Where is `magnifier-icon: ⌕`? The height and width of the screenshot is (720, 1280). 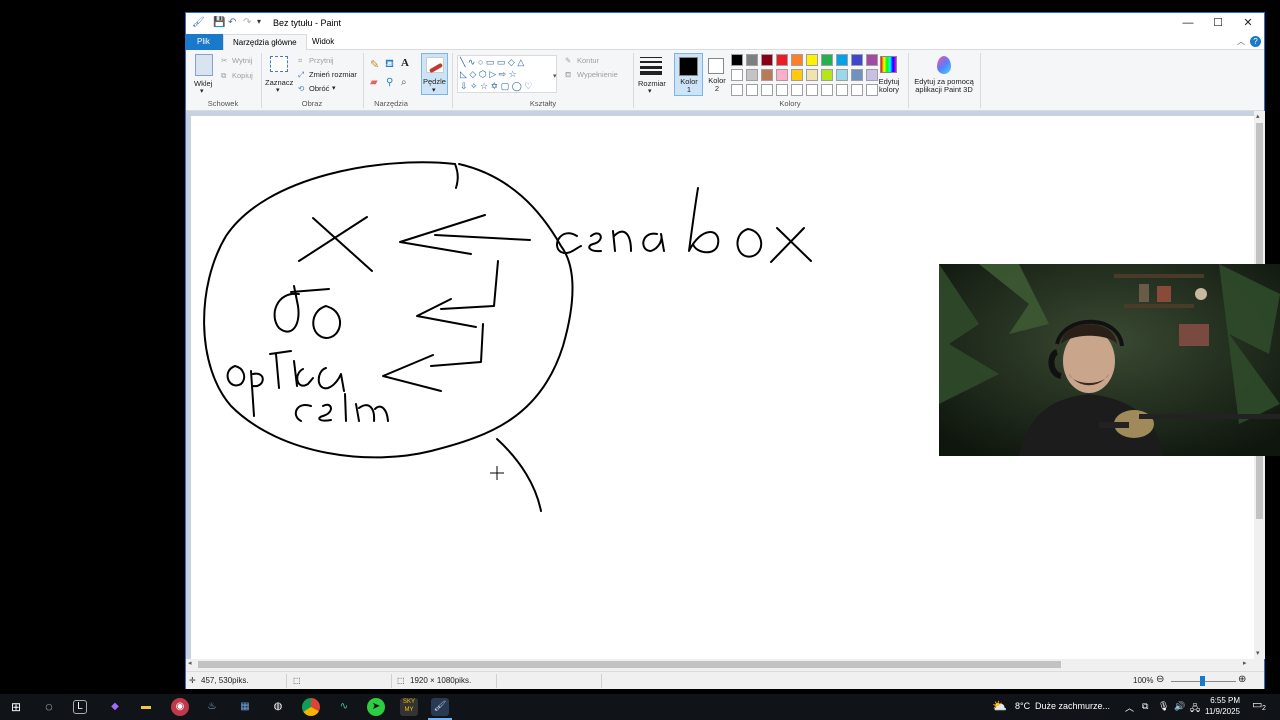 magnifier-icon: ⌕ is located at coordinates (404, 82).